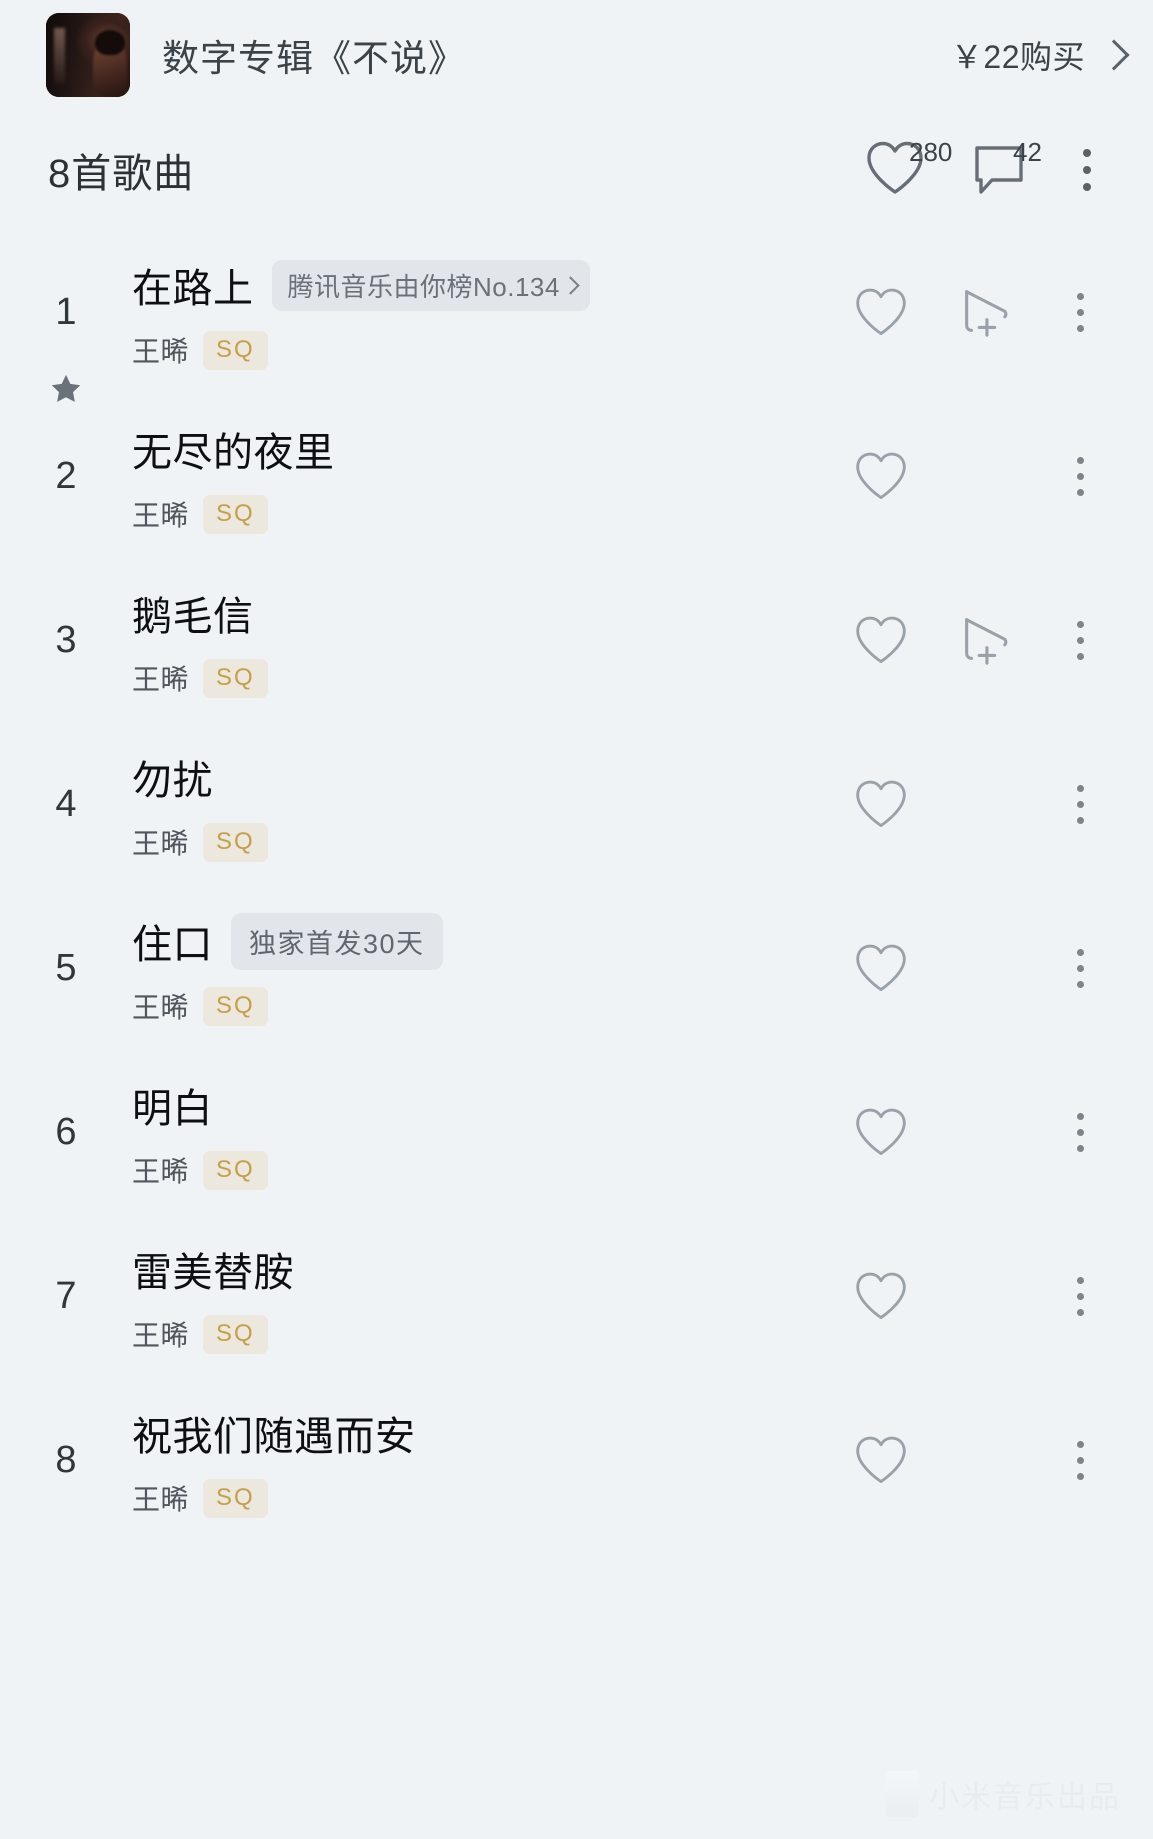 The image size is (1153, 1839). I want to click on song-row: 5 住口 独家首发30天王晞 SQ, so click(576, 968).